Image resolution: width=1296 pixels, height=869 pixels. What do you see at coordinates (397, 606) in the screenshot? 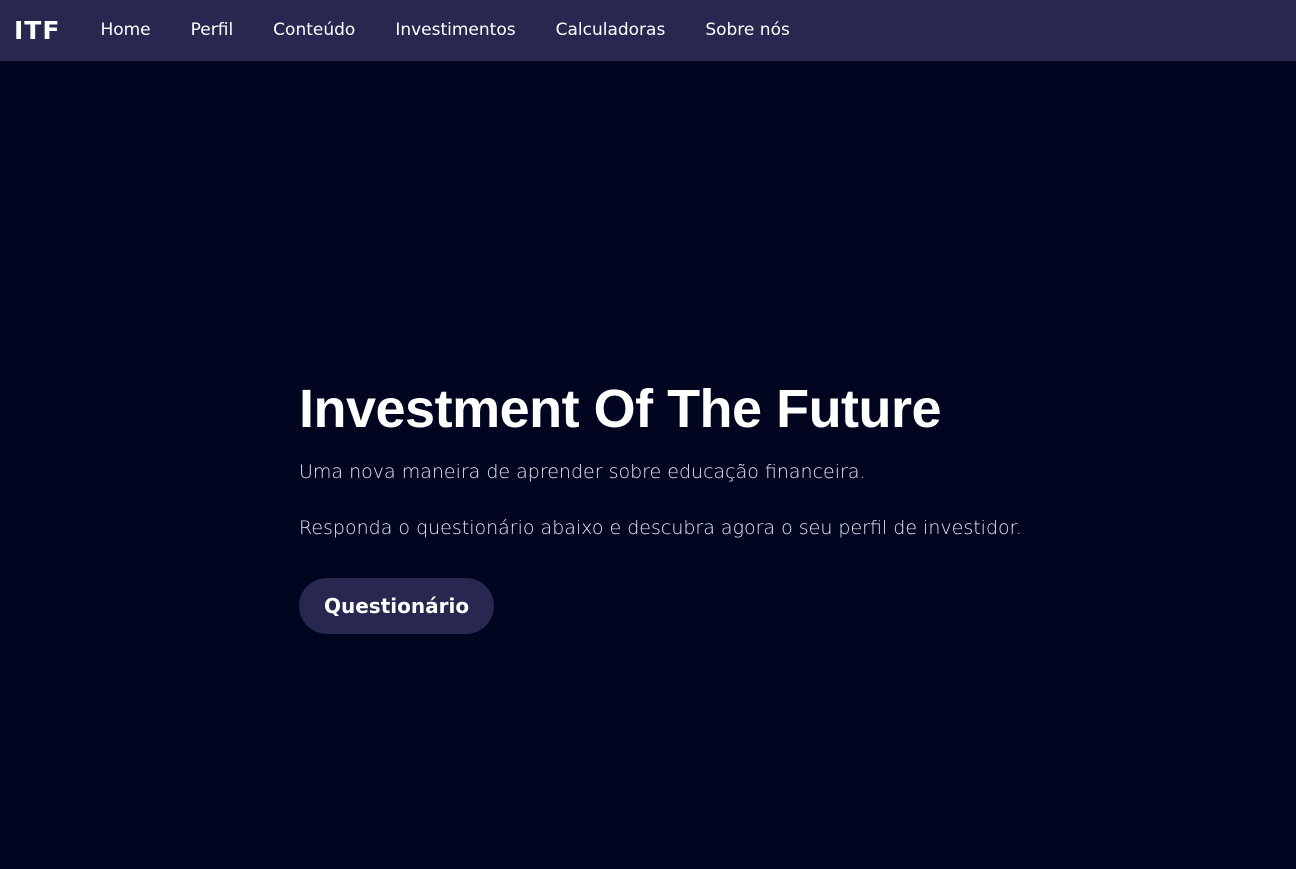
I see `questionnaire-button: Questionário` at bounding box center [397, 606].